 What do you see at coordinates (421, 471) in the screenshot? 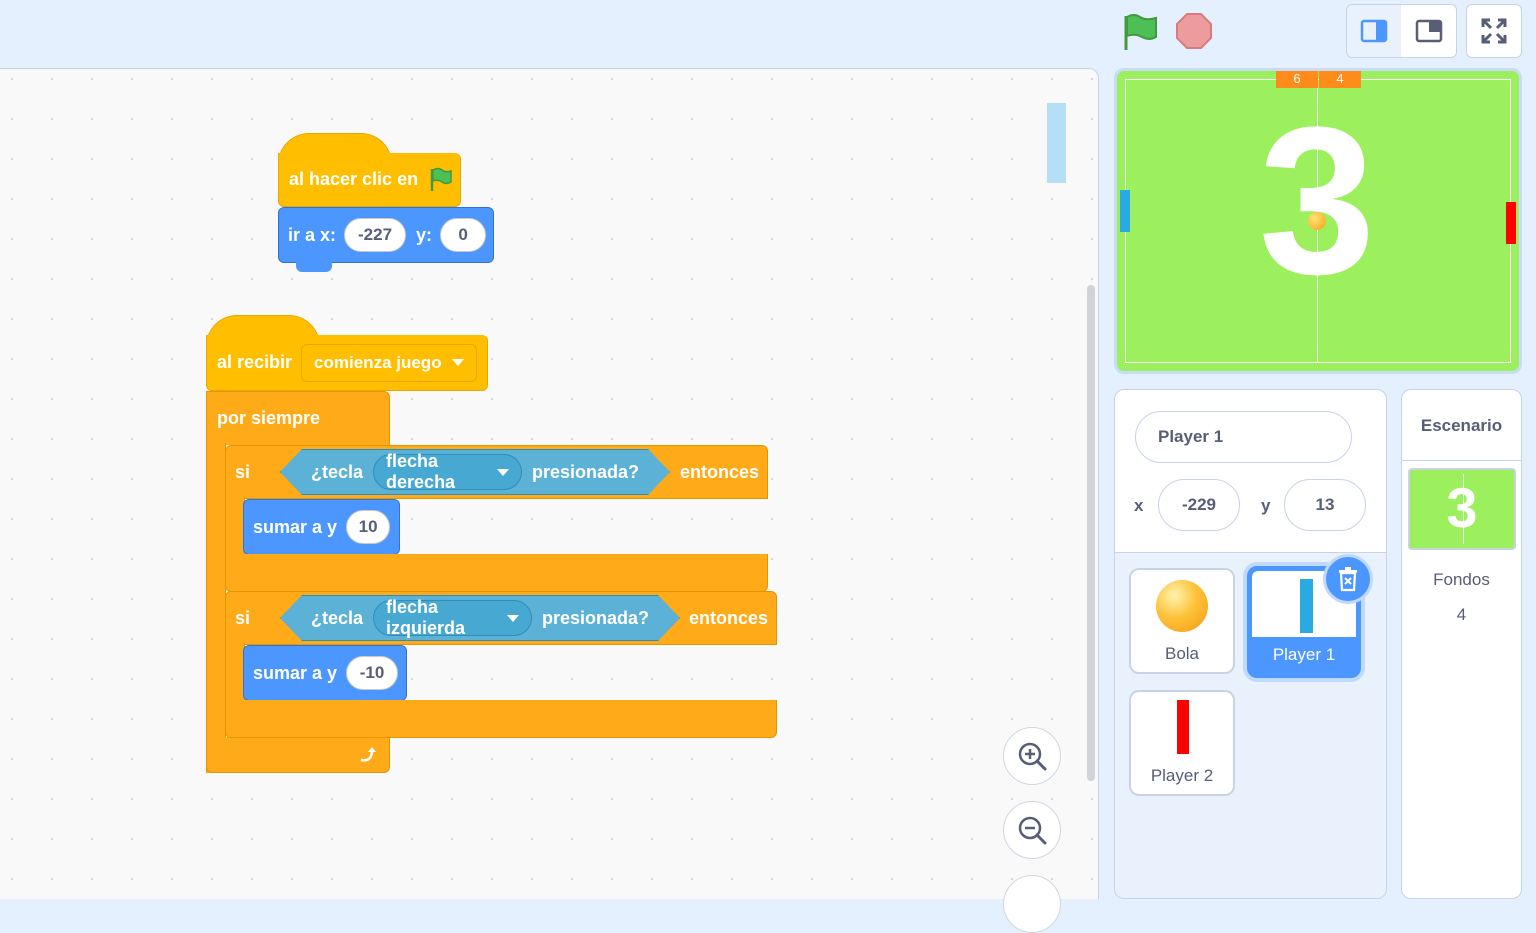
I see `key-value: flecha derecha` at bounding box center [421, 471].